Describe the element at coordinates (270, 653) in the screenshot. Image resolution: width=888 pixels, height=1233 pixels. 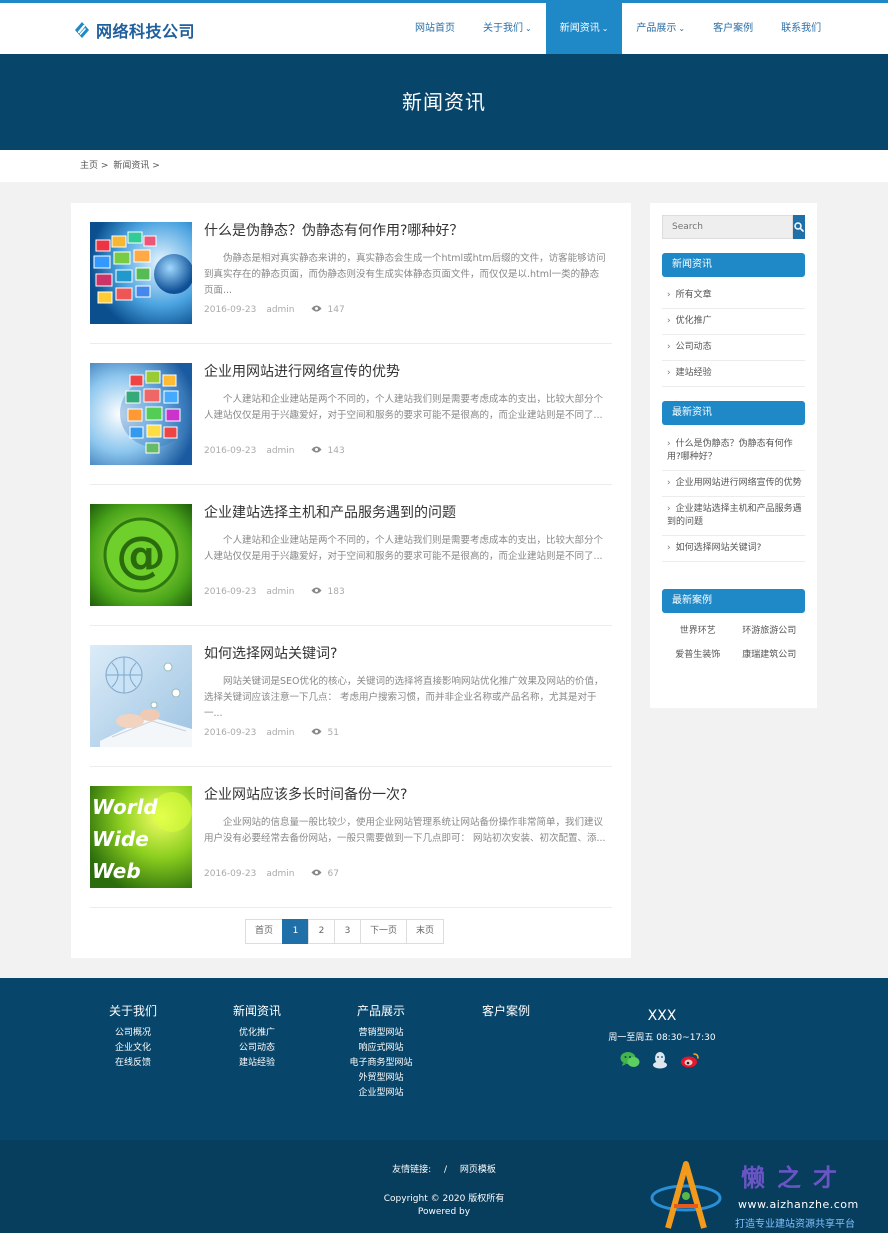
I see `article-title: 如何选择网站关键词?` at that location.